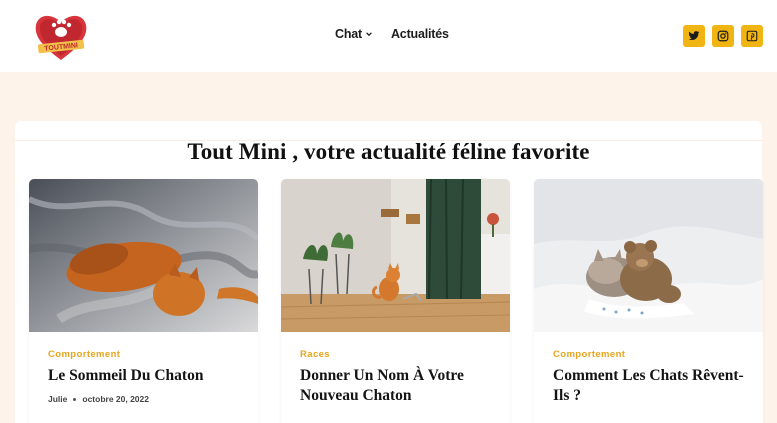 The image size is (777, 423). I want to click on post-date: octobre 20, 2022, so click(115, 399).